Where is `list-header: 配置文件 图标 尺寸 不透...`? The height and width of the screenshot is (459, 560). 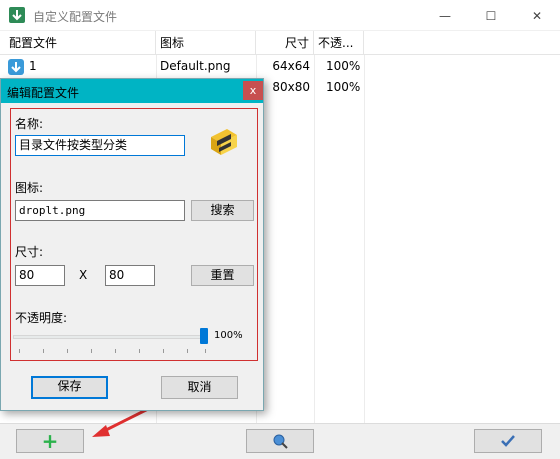
list-header: 配置文件 图标 尺寸 不透... is located at coordinates (280, 43).